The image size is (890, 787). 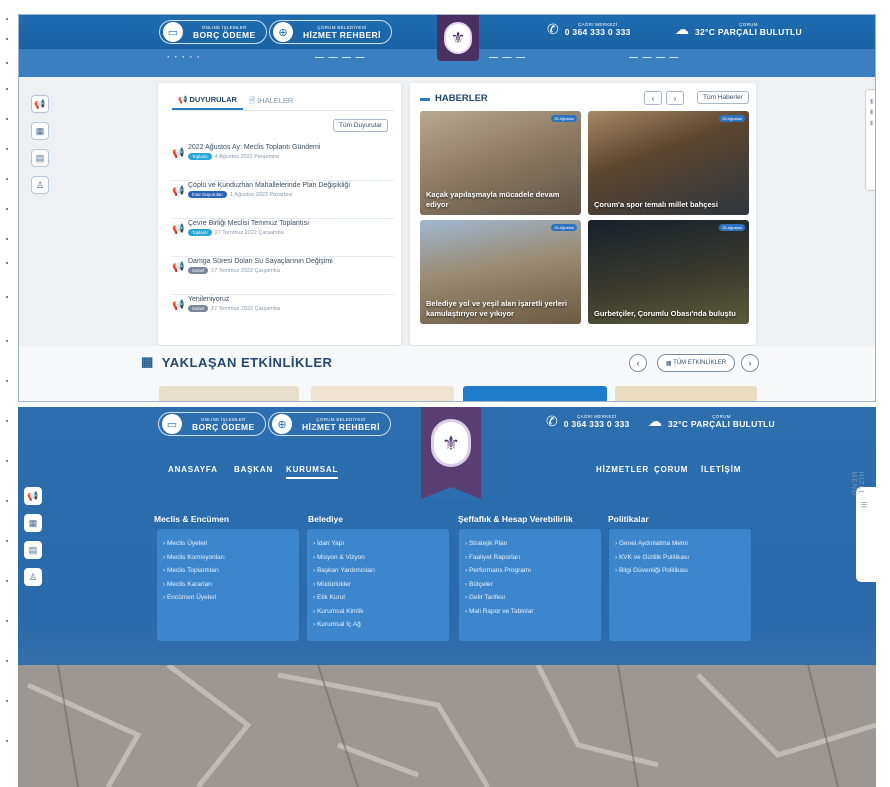 What do you see at coordinates (863, 526) in the screenshot?
I see `hizli-menu-tab: ☰ HIZLI MENÜ` at bounding box center [863, 526].